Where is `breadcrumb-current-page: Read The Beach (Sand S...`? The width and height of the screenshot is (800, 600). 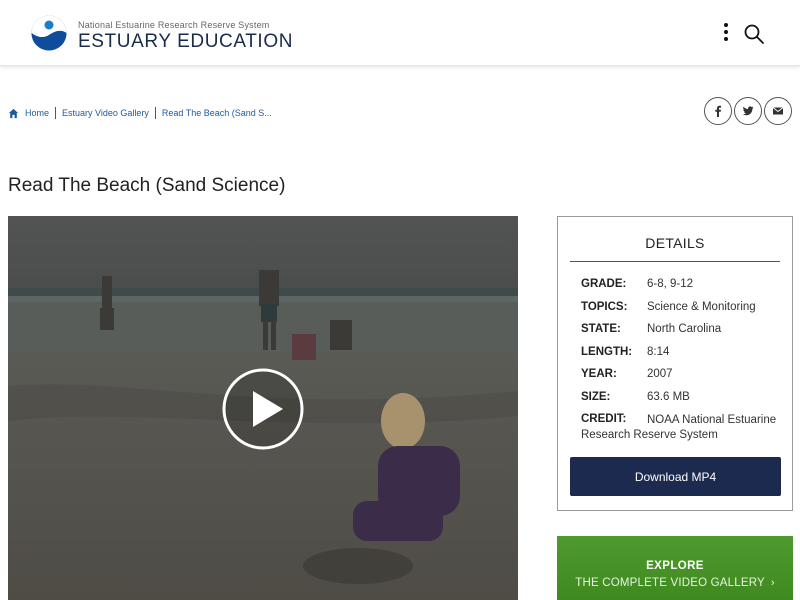 breadcrumb-current-page: Read The Beach (Sand S... is located at coordinates (217, 113).